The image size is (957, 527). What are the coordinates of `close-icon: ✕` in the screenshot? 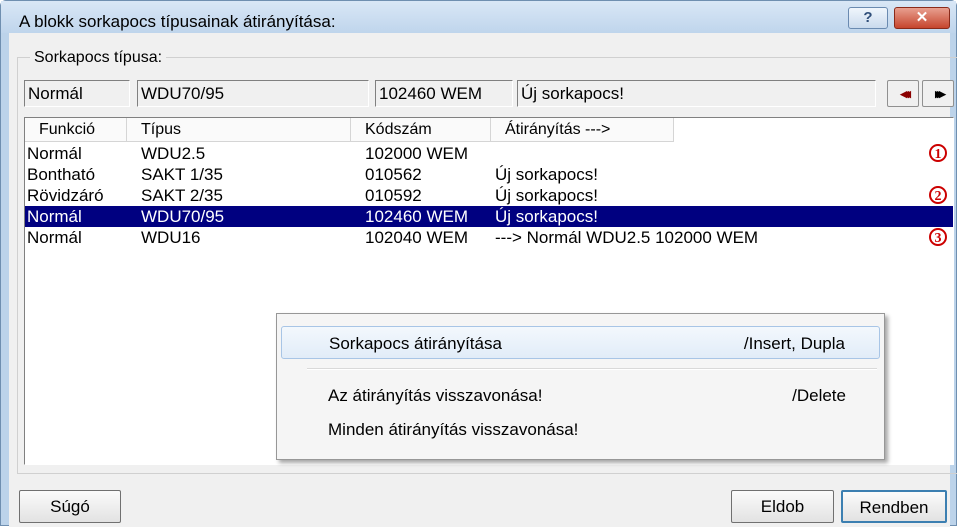 It's located at (922, 17).